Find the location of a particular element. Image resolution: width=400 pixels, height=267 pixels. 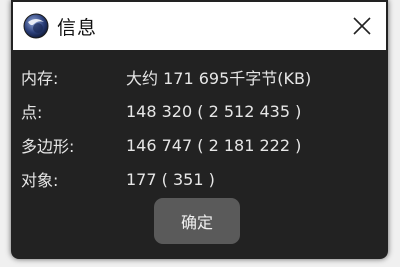

ok-button: 确定 is located at coordinates (197, 221).